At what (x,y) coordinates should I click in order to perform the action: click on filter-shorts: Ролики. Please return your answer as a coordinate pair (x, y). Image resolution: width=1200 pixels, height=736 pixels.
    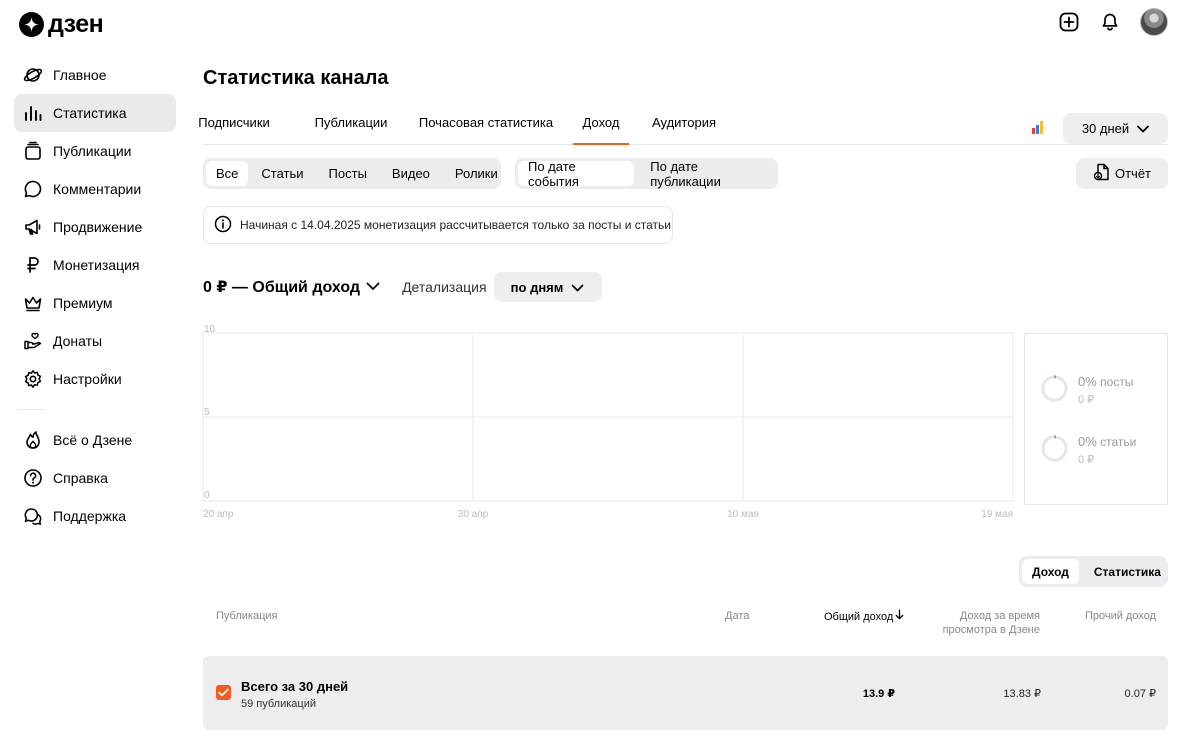
    Looking at the image, I should click on (476, 173).